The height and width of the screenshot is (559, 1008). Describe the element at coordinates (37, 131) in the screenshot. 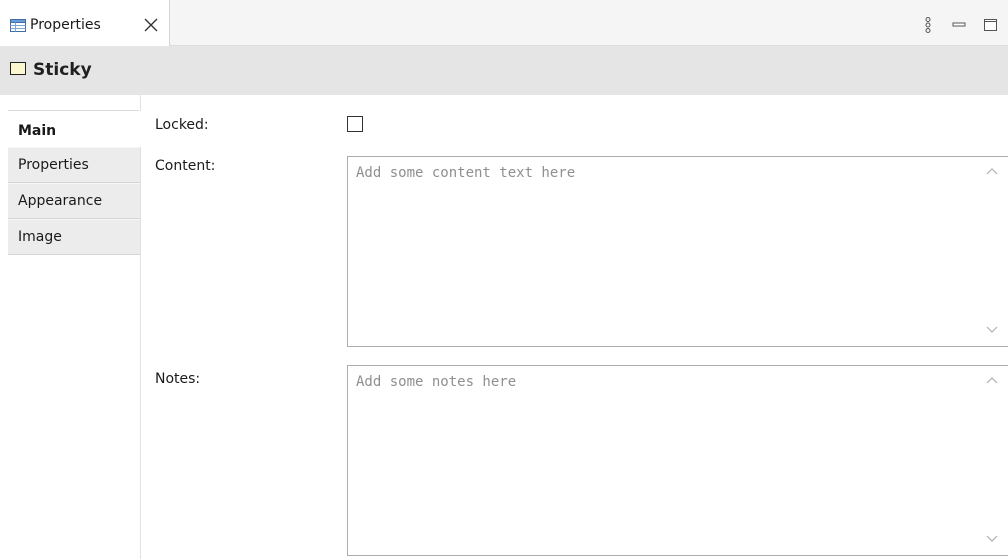

I see `tab-main-label: Main` at that location.